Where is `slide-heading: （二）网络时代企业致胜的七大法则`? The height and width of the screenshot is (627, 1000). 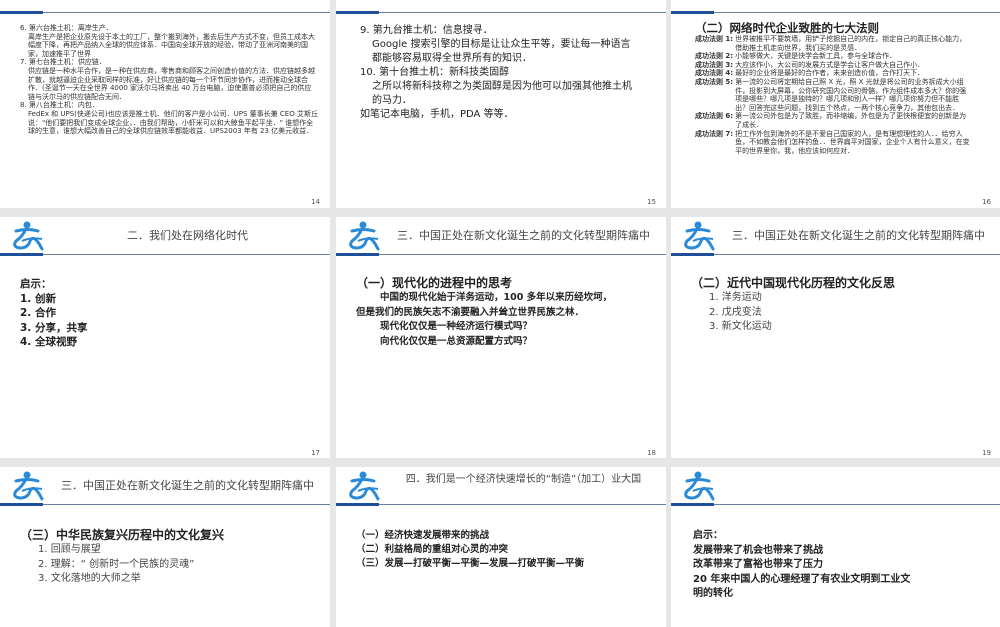
slide-heading: （二）网络时代企业致胜的七大法则 is located at coordinates (787, 28).